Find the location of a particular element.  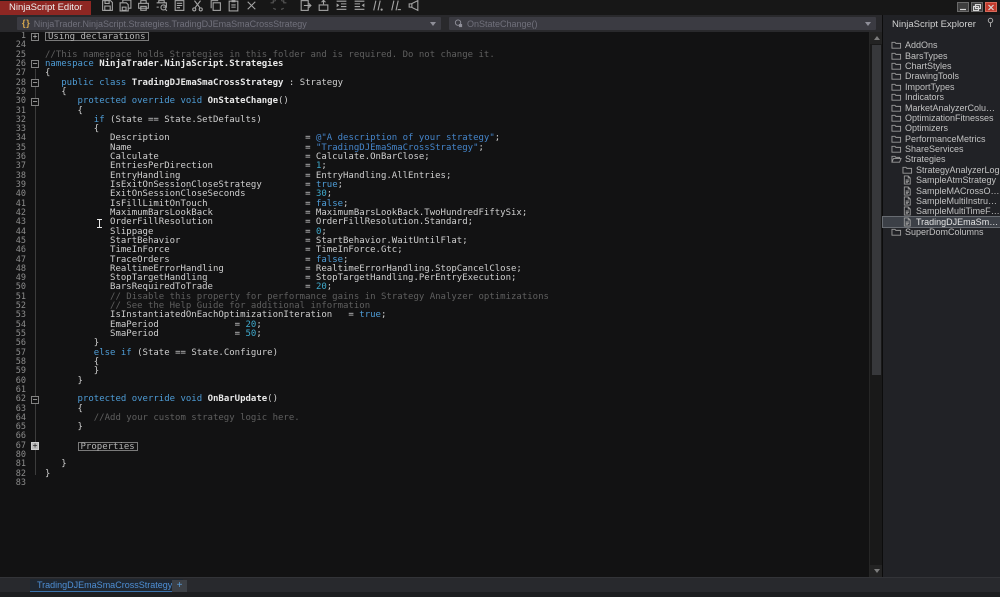

tree-item: SampleMultiTimeFrame is located at coordinates (941, 211).